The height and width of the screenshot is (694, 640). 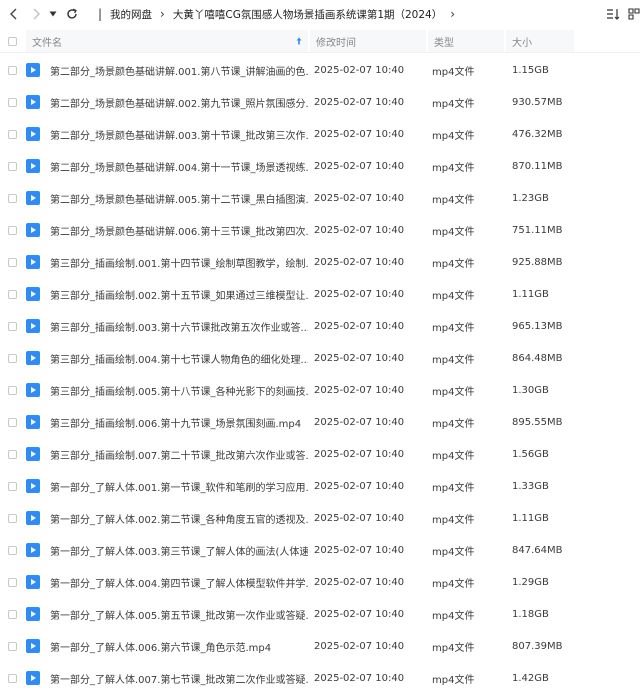 What do you see at coordinates (131, 14) in the screenshot?
I see `breadcrumb-root: 我的网盘` at bounding box center [131, 14].